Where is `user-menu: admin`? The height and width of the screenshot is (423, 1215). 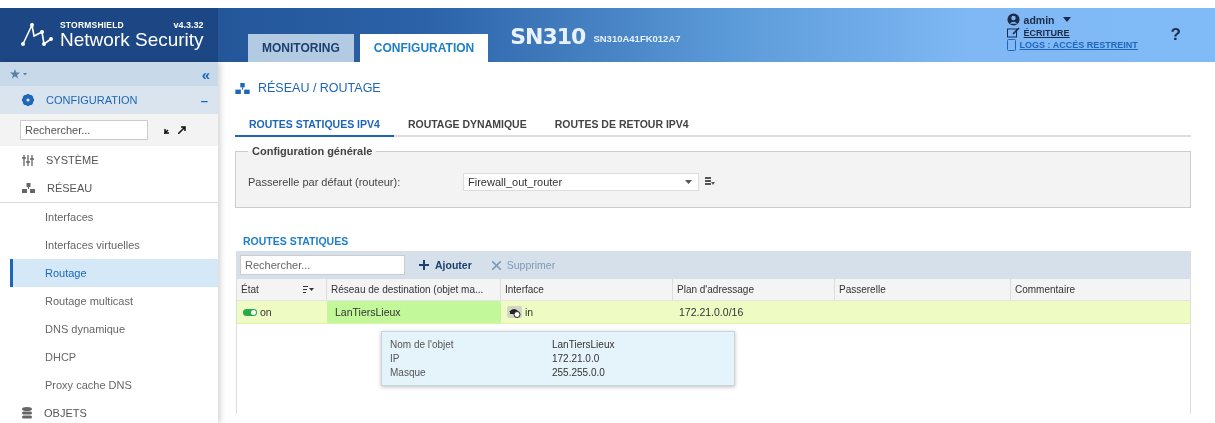 user-menu: admin is located at coordinates (1047, 19).